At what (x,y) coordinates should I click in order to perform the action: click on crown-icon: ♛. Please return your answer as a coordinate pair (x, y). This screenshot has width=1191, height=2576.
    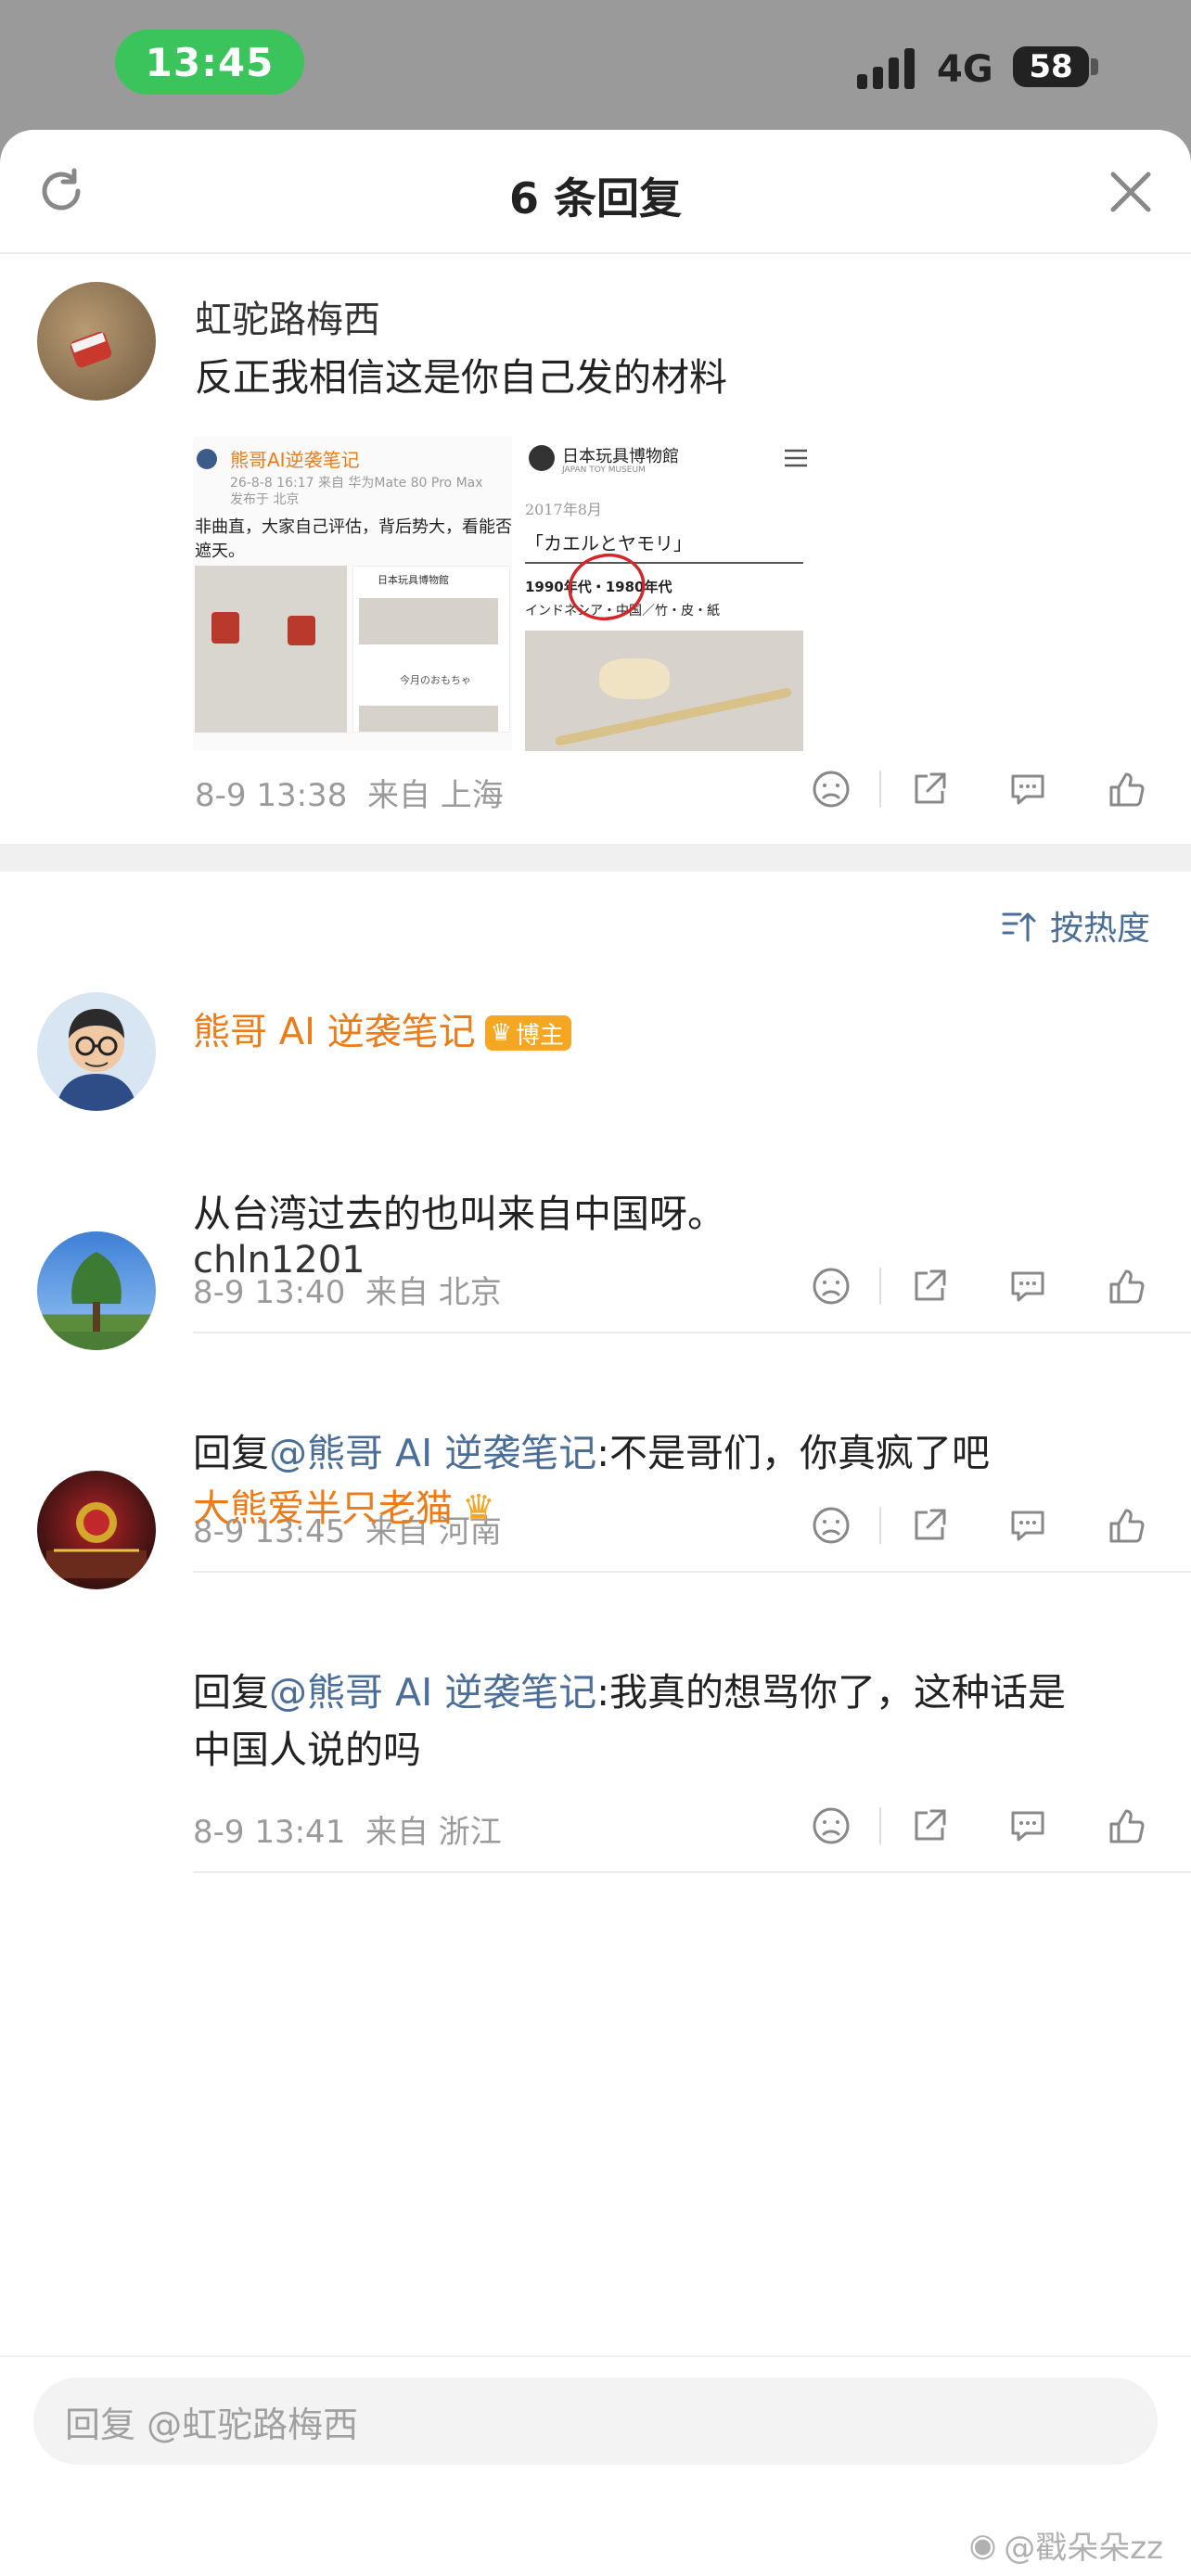
    Looking at the image, I should click on (501, 1033).